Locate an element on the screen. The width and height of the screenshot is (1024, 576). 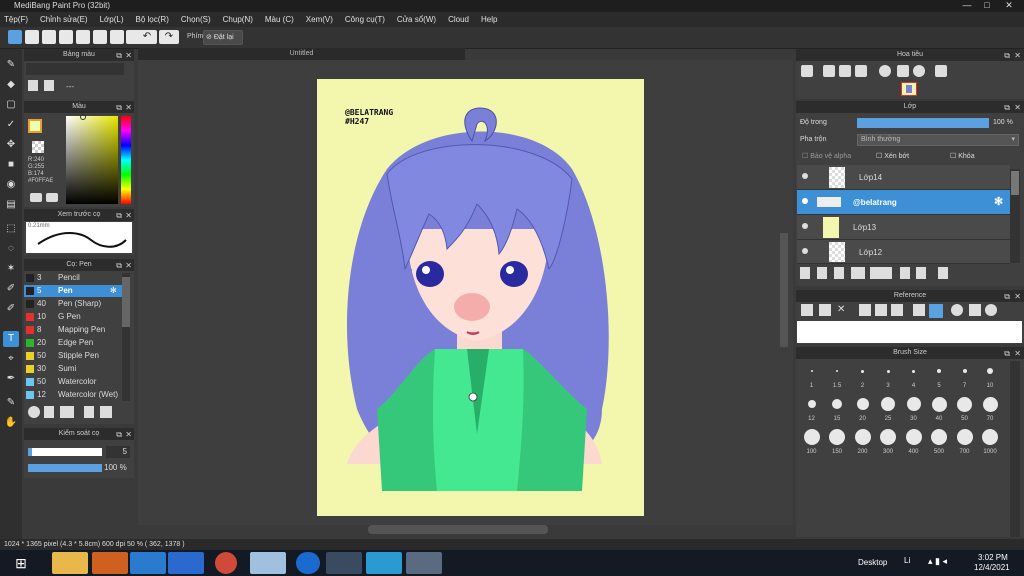
new-document-icon is located at coordinates (66, 37).